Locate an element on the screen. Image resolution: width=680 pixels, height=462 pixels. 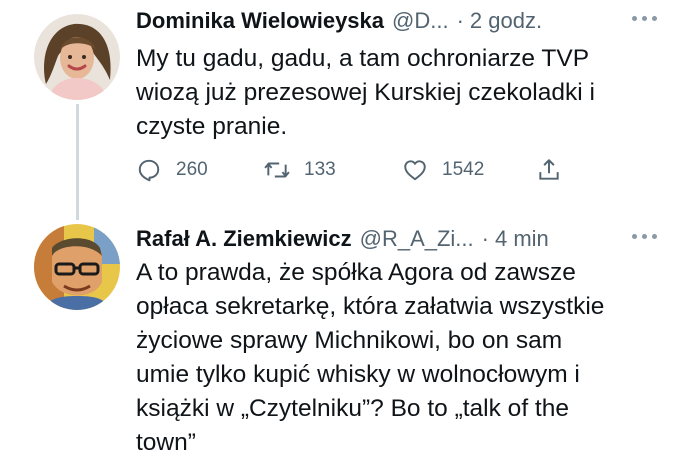
tweet-text-line: czyste pranie. is located at coordinates (212, 126).